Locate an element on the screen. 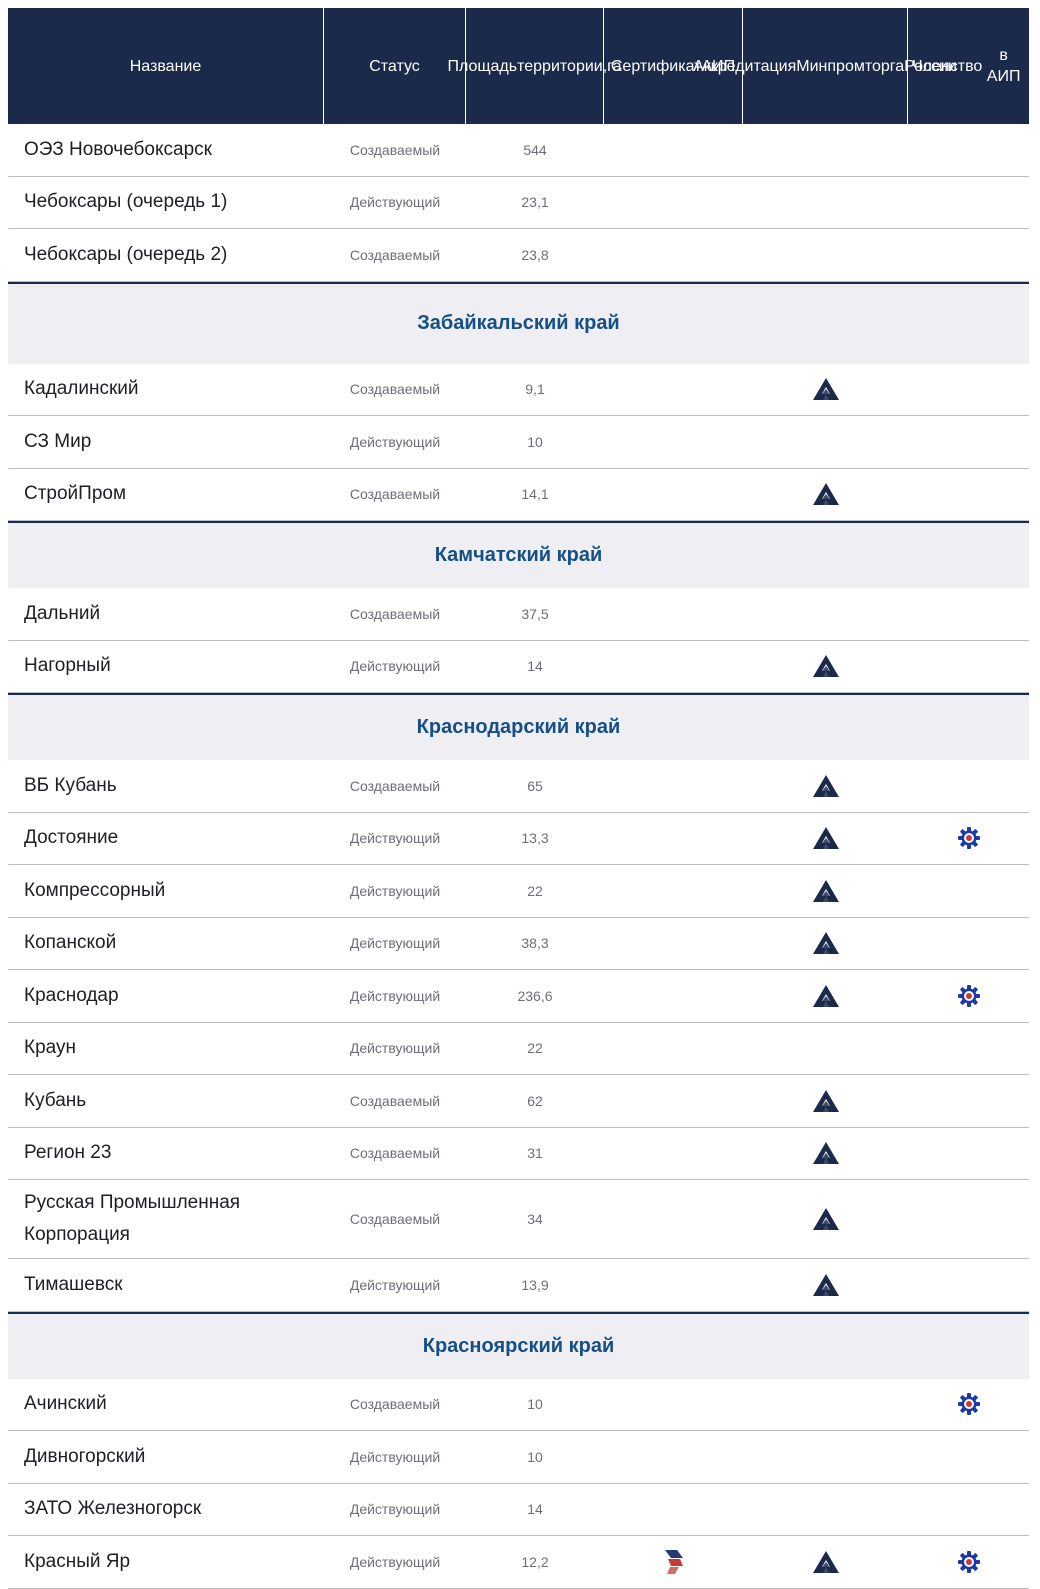  area-cell: 37,5 is located at coordinates (535, 614).